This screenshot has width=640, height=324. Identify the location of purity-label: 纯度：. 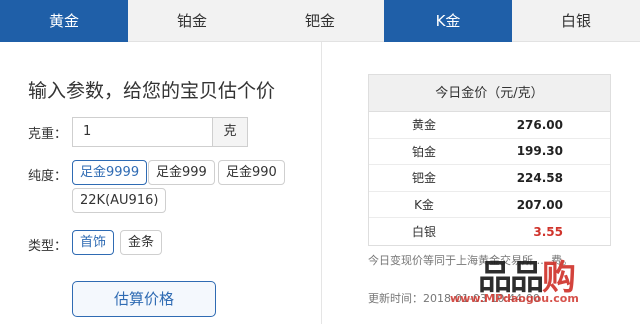
(48, 176).